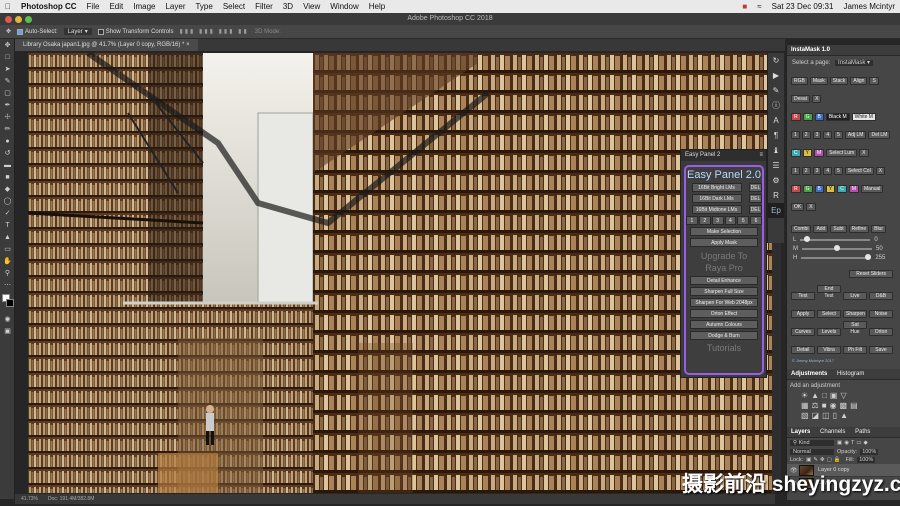 The width and height of the screenshot is (900, 506). Describe the element at coordinates (880, 171) in the screenshot. I see `im-x3-button: X` at that location.